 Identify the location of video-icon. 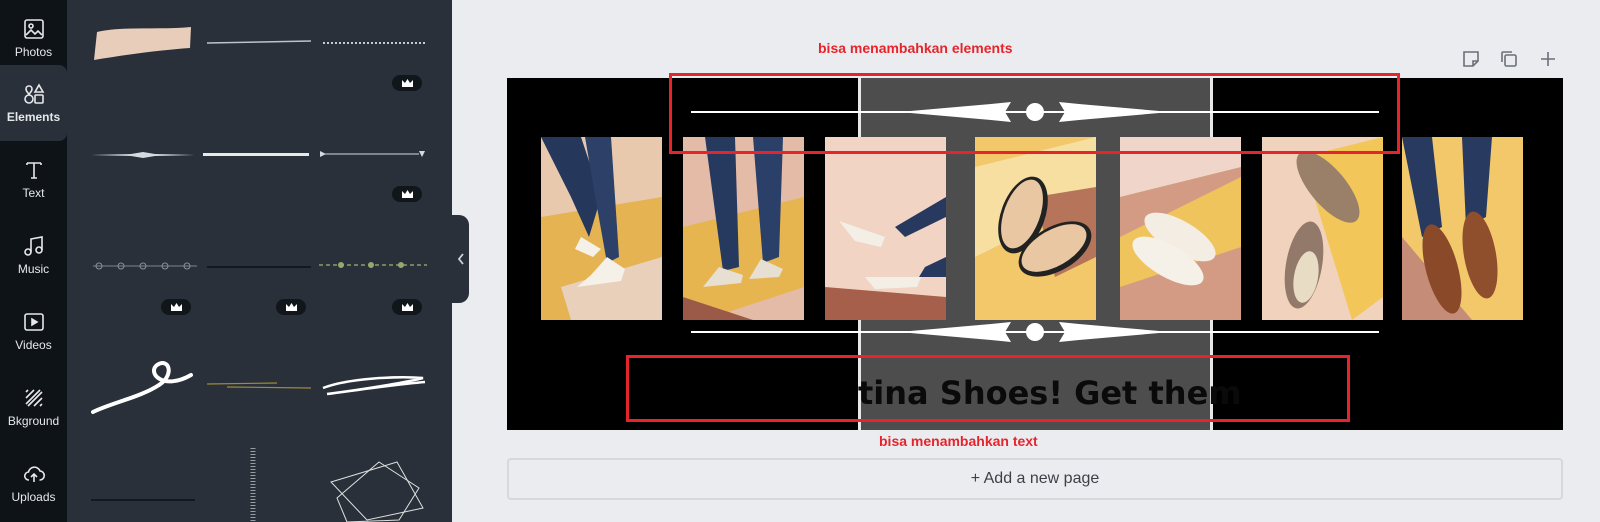
(33, 322).